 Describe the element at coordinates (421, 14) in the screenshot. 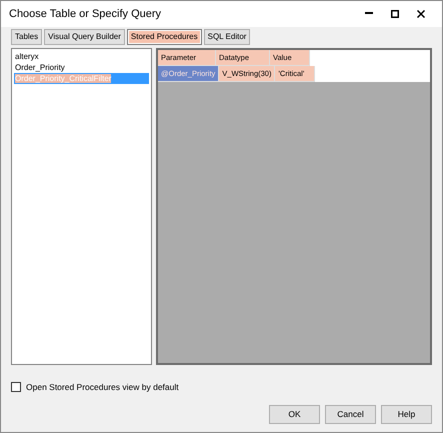

I see `close-icon` at that location.